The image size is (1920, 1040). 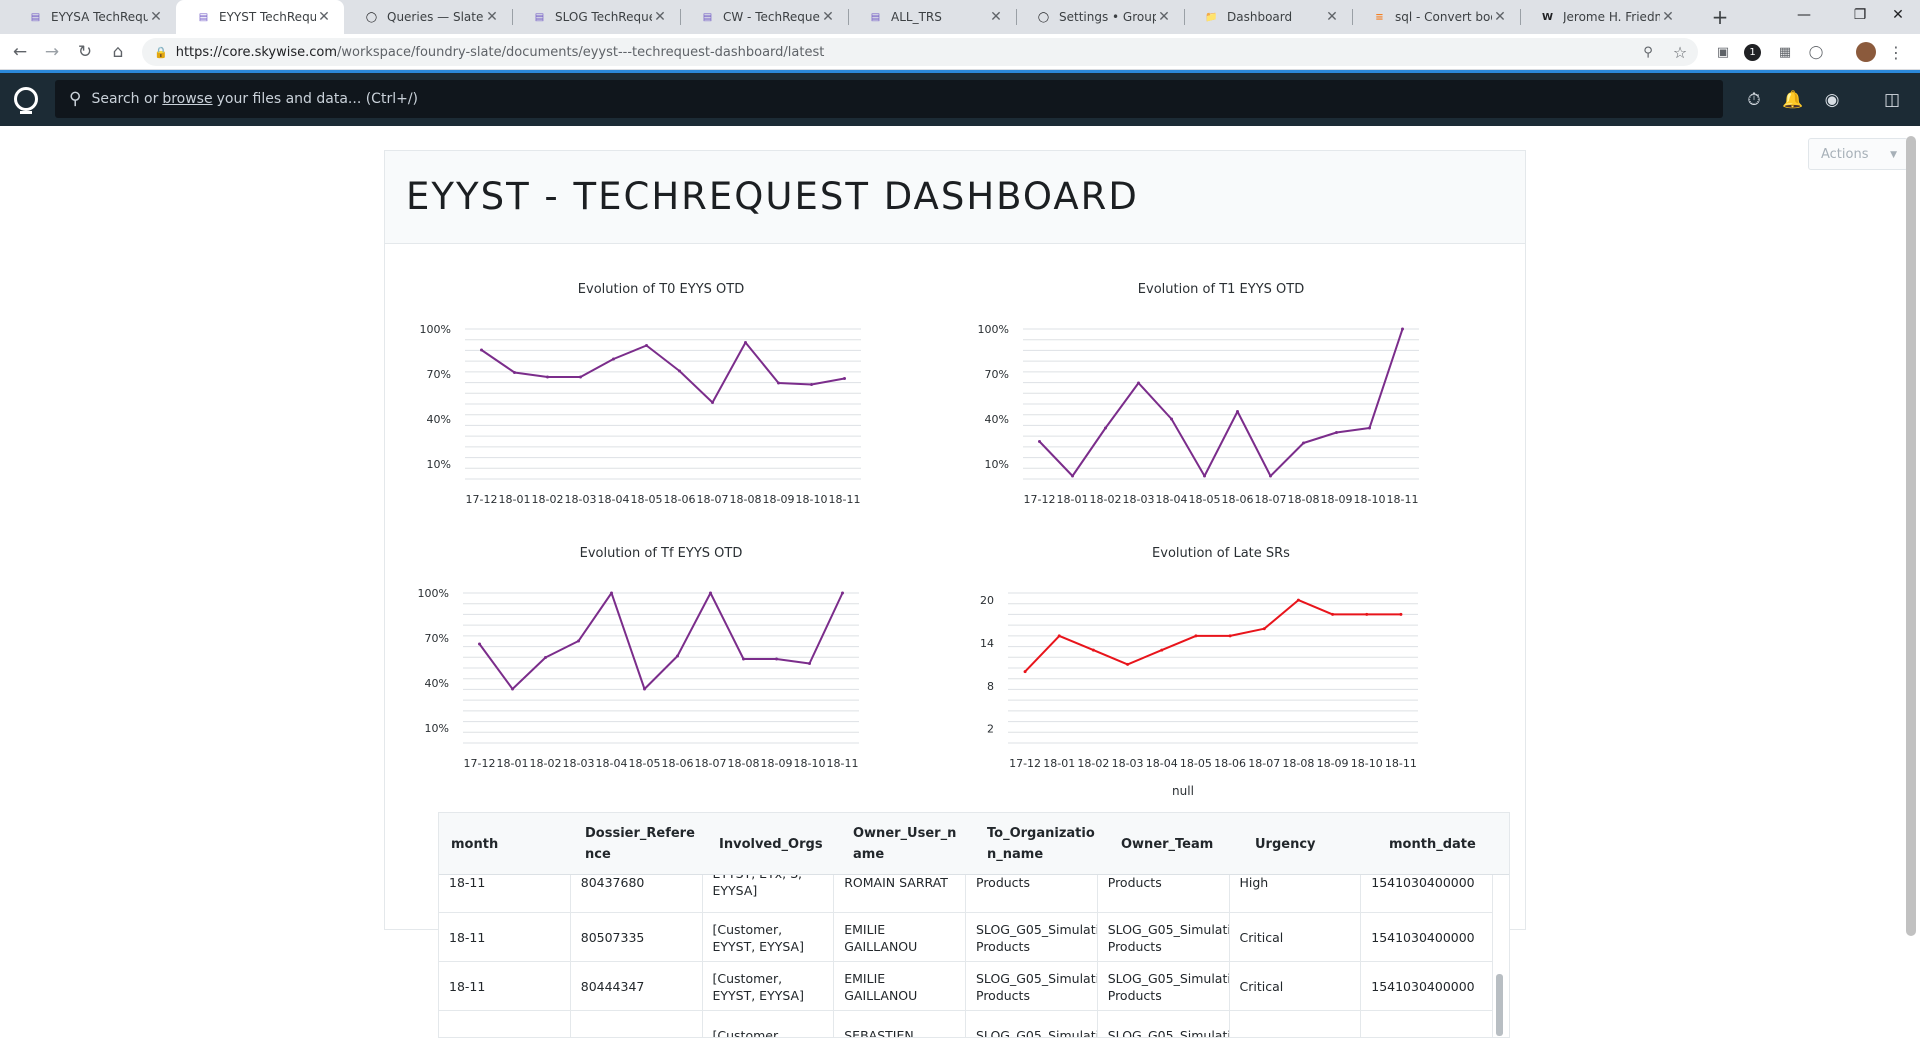 What do you see at coordinates (769, 894) in the screenshot?
I see `table-cell-orgs: EYYST, EYx, S, EYYSA]` at bounding box center [769, 894].